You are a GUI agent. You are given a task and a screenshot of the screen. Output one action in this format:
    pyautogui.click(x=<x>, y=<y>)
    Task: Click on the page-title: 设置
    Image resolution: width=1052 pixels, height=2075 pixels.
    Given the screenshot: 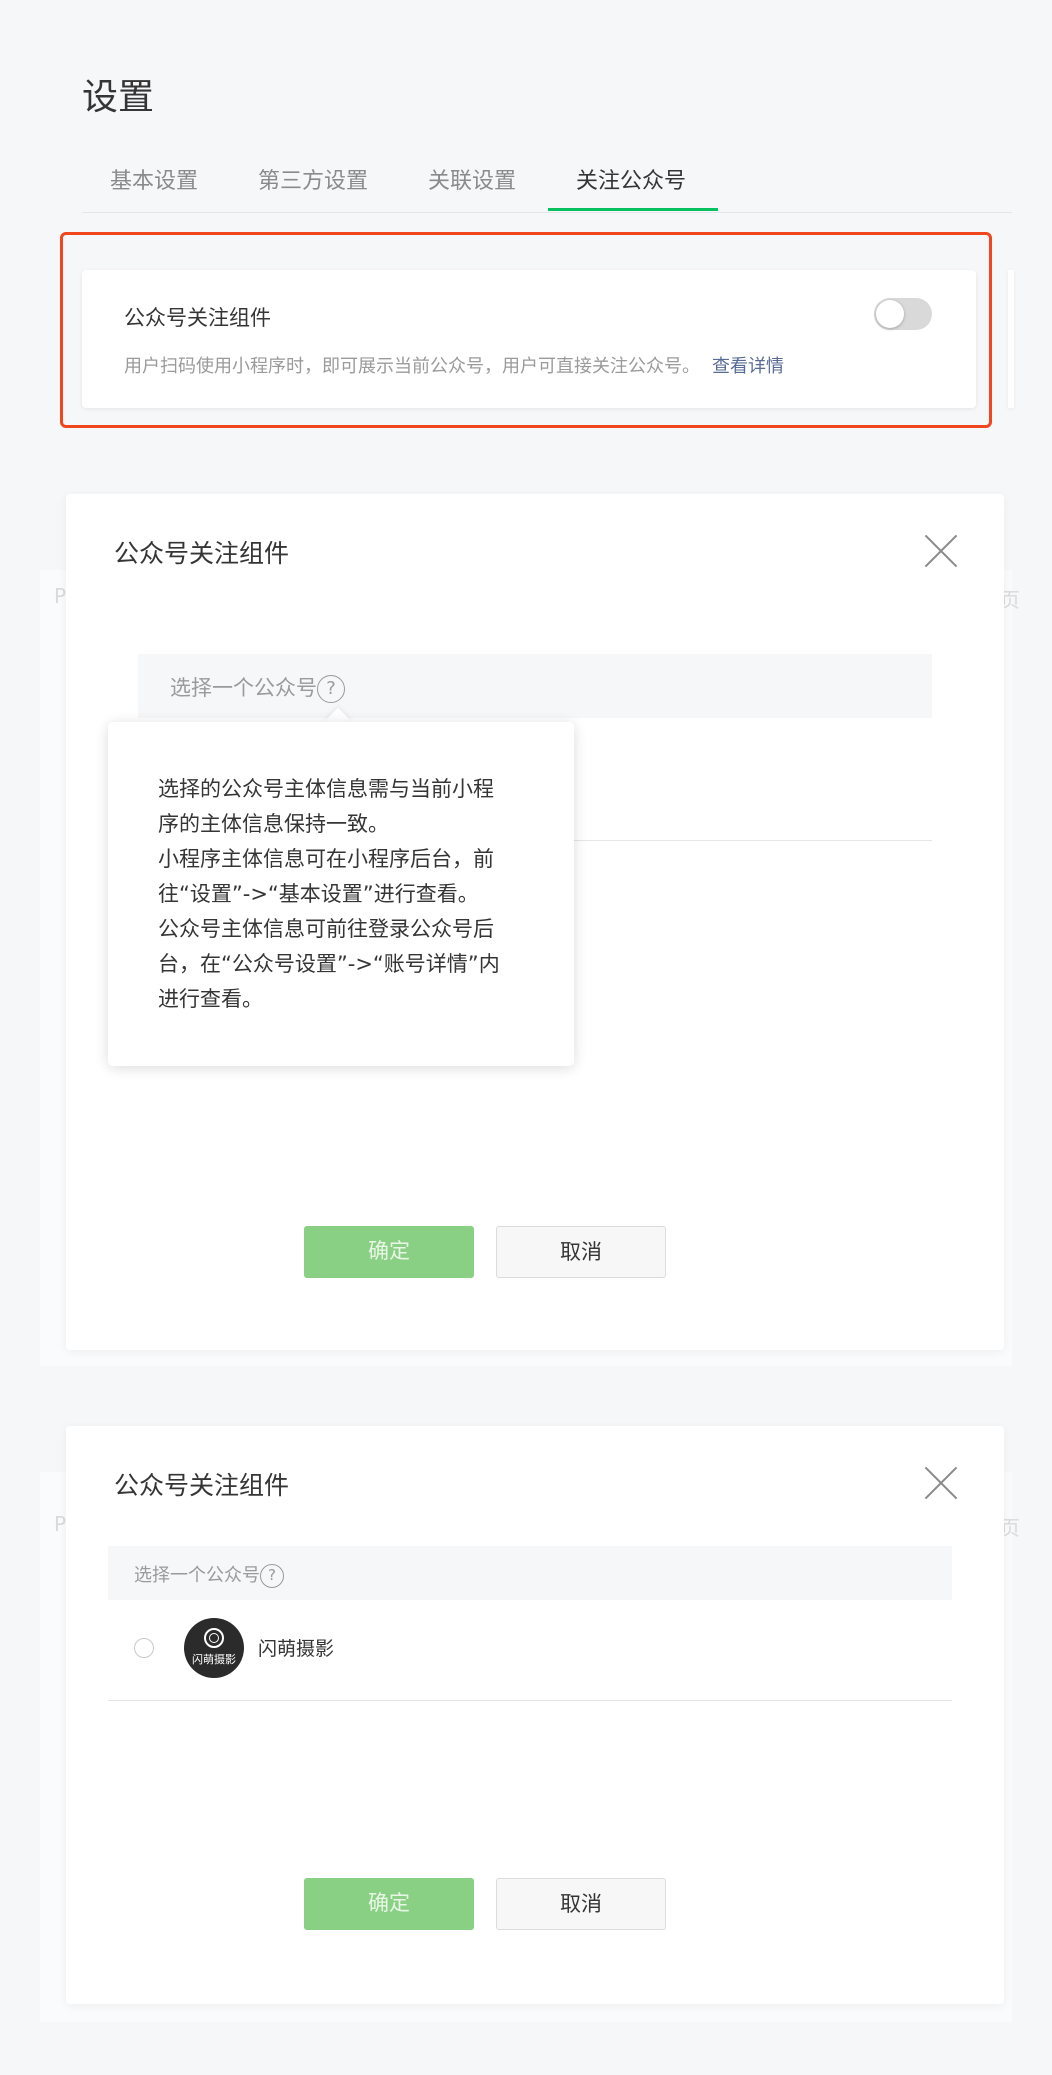 What is the action you would take?
    pyautogui.click(x=118, y=97)
    